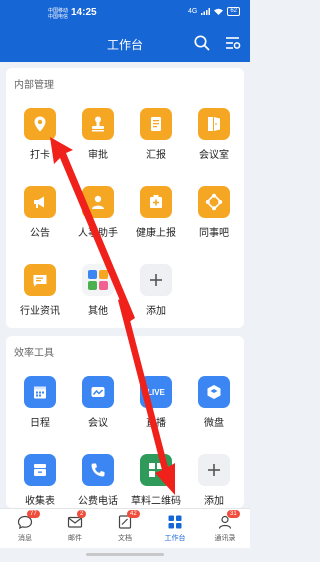 Image resolution: width=320 pixels, height=562 pixels. Describe the element at coordinates (133, 514) in the screenshot. I see `unread-badge: 42` at that location.